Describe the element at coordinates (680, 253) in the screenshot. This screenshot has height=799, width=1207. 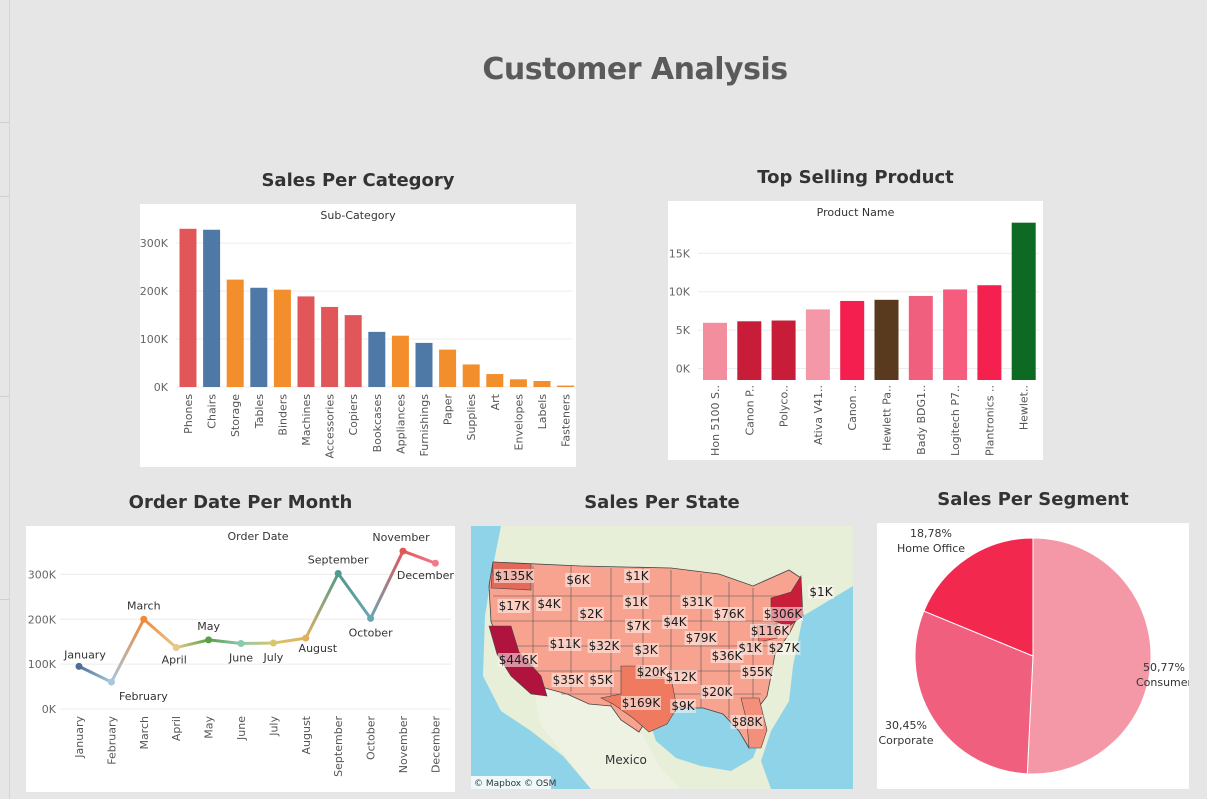
I see `y-tick-label: 15K` at that location.